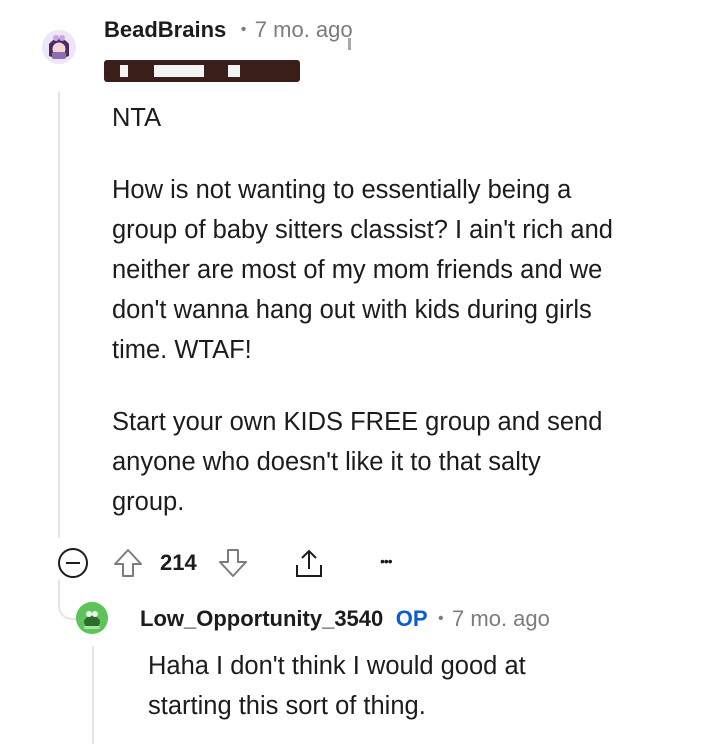  I want to click on reply-avatar, so click(92, 618).